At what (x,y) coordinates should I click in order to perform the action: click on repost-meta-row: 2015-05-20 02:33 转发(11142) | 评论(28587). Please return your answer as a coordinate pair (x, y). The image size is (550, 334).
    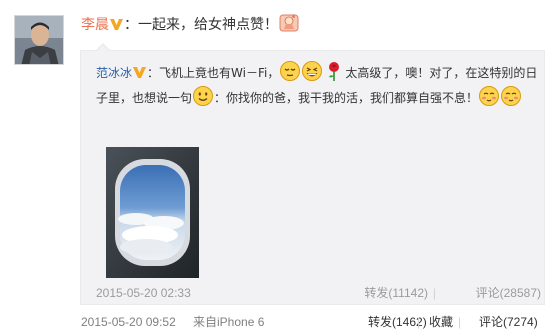
    Looking at the image, I should click on (318, 293).